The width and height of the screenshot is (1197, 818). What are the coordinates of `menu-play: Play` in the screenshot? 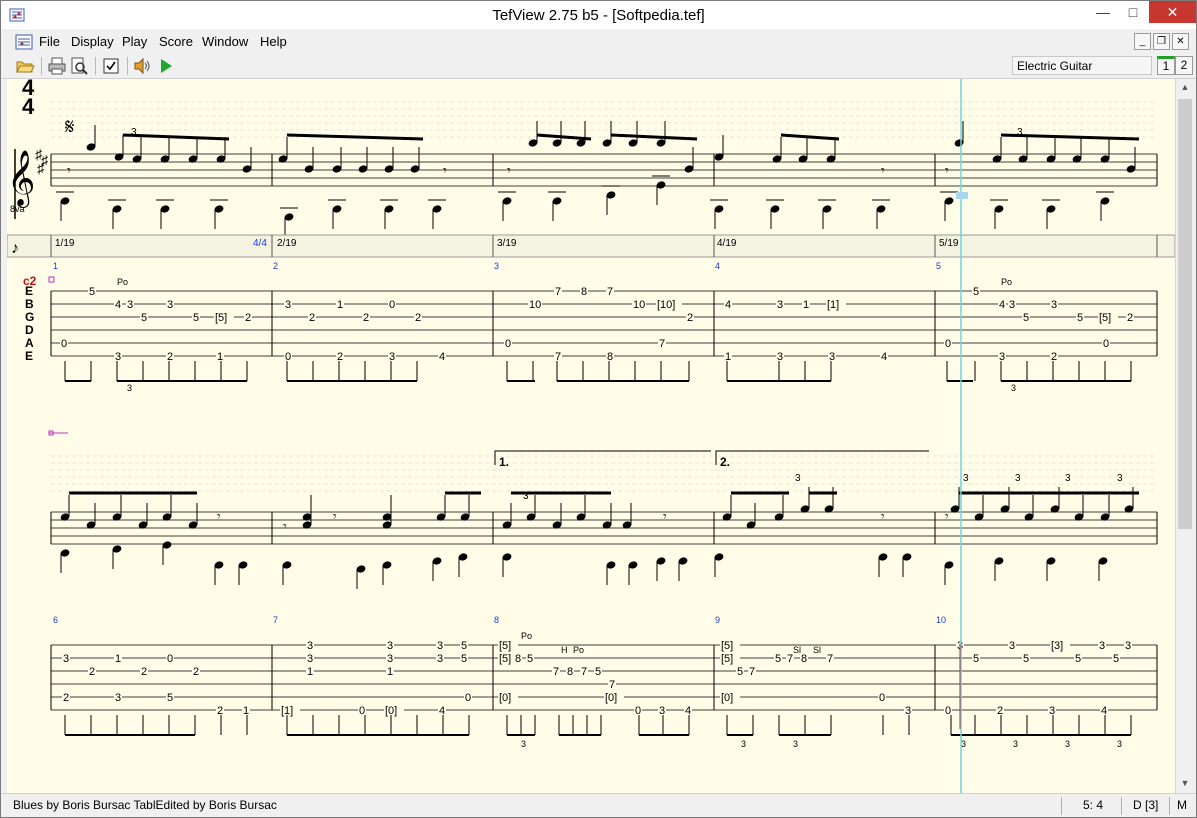 It's located at (134, 41).